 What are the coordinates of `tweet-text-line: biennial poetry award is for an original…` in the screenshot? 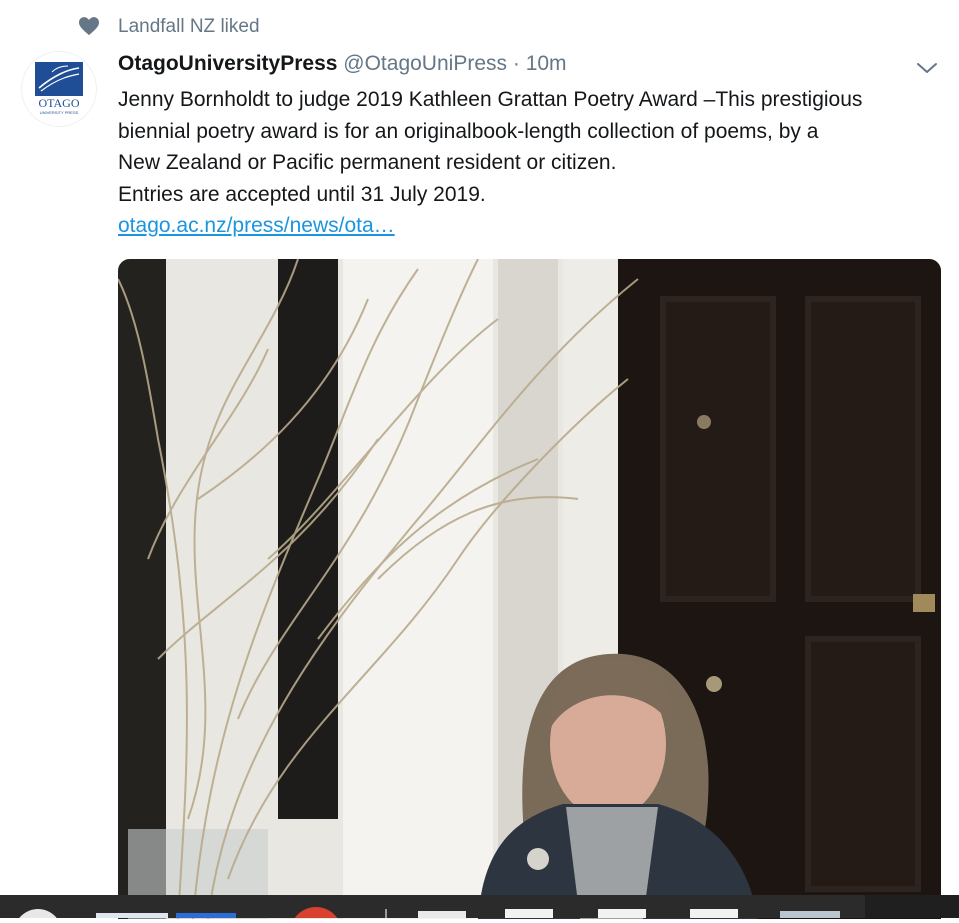 It's located at (468, 131).